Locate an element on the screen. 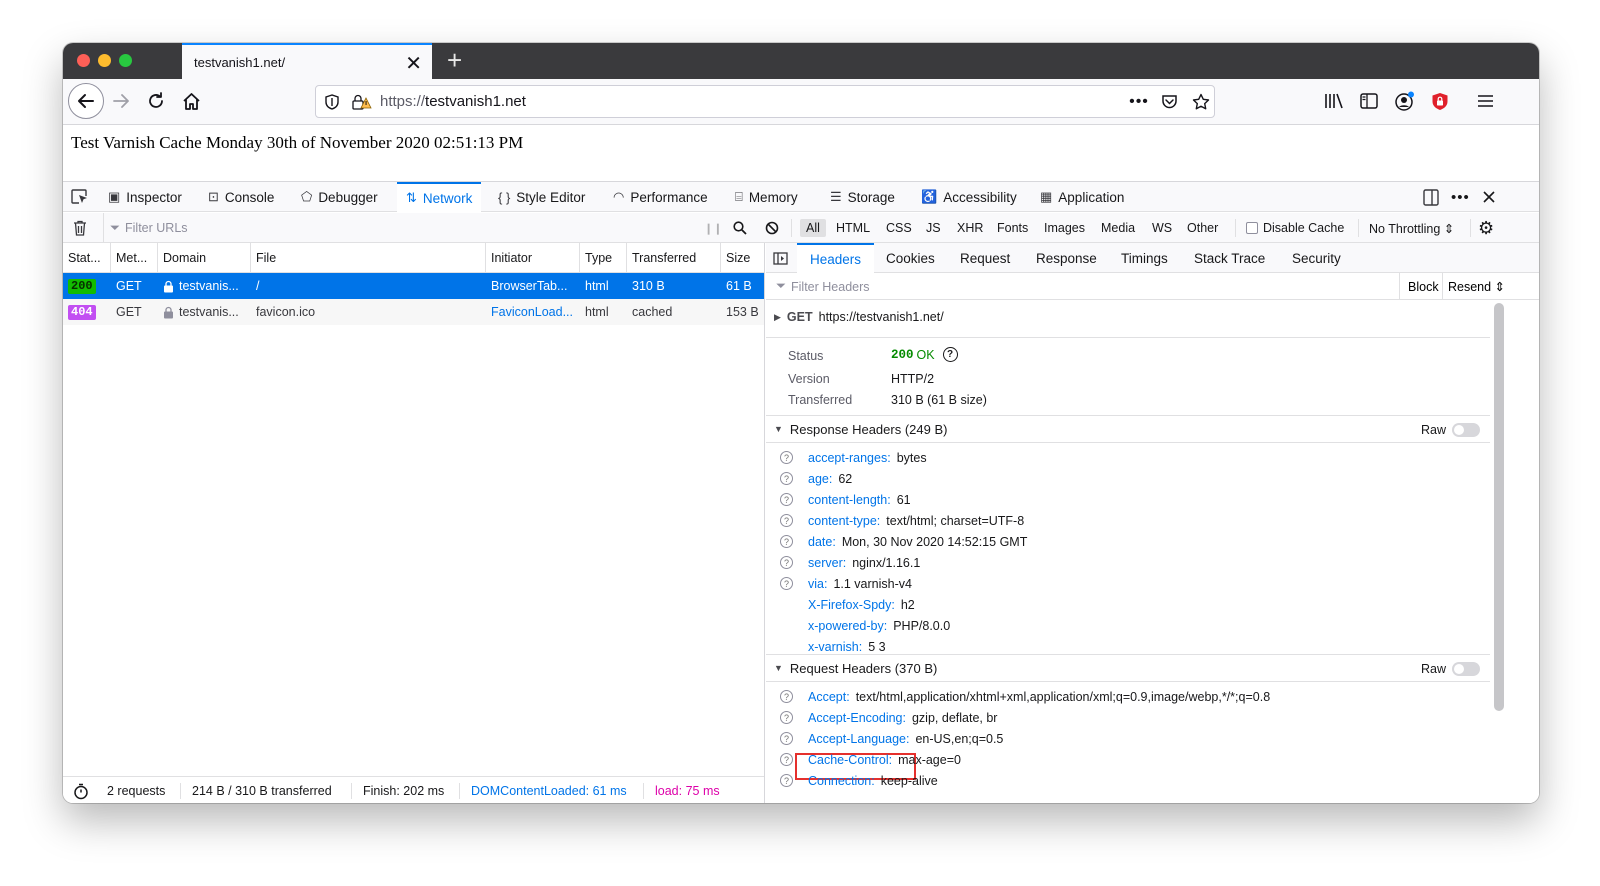 Image resolution: width=1600 pixels, height=886 pixels. tab-security: Security is located at coordinates (1316, 258).